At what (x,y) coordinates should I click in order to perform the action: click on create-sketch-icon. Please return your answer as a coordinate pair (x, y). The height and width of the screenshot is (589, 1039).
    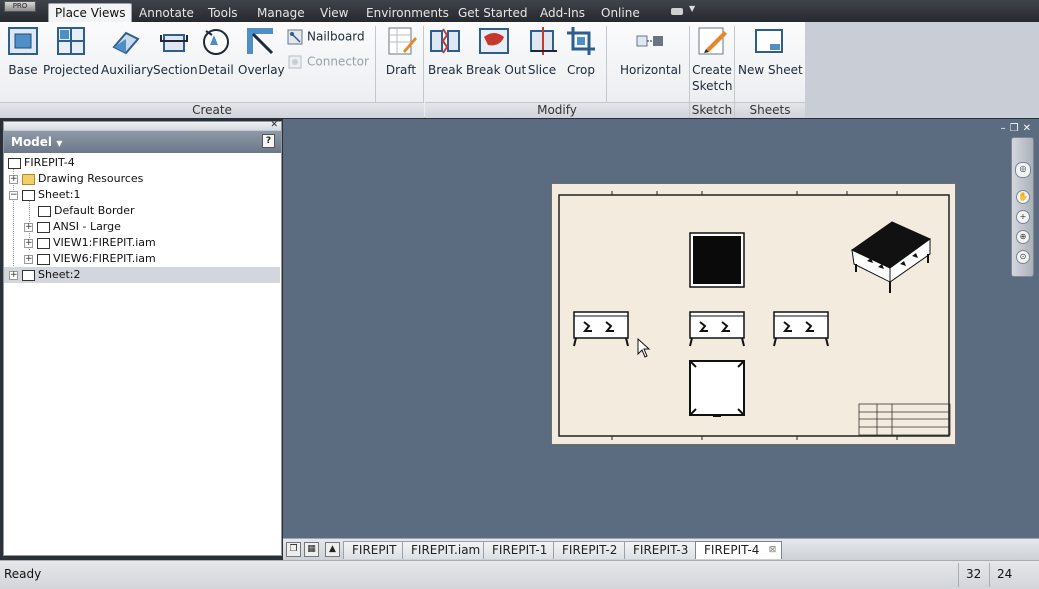
    Looking at the image, I should click on (712, 41).